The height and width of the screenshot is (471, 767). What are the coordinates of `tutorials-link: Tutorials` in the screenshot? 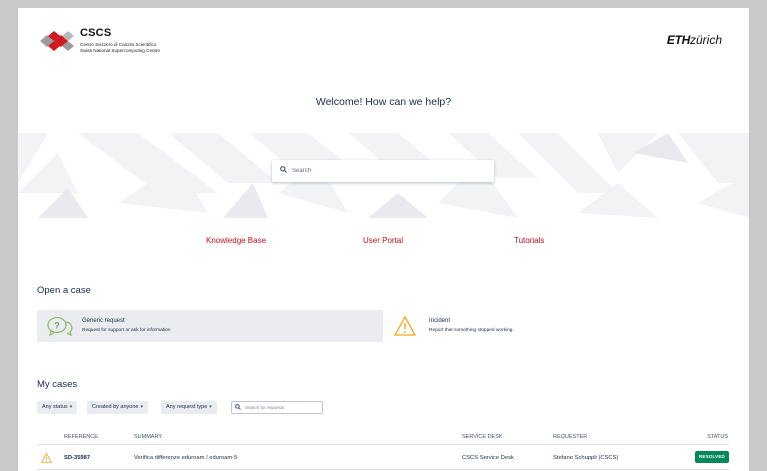 It's located at (529, 240).